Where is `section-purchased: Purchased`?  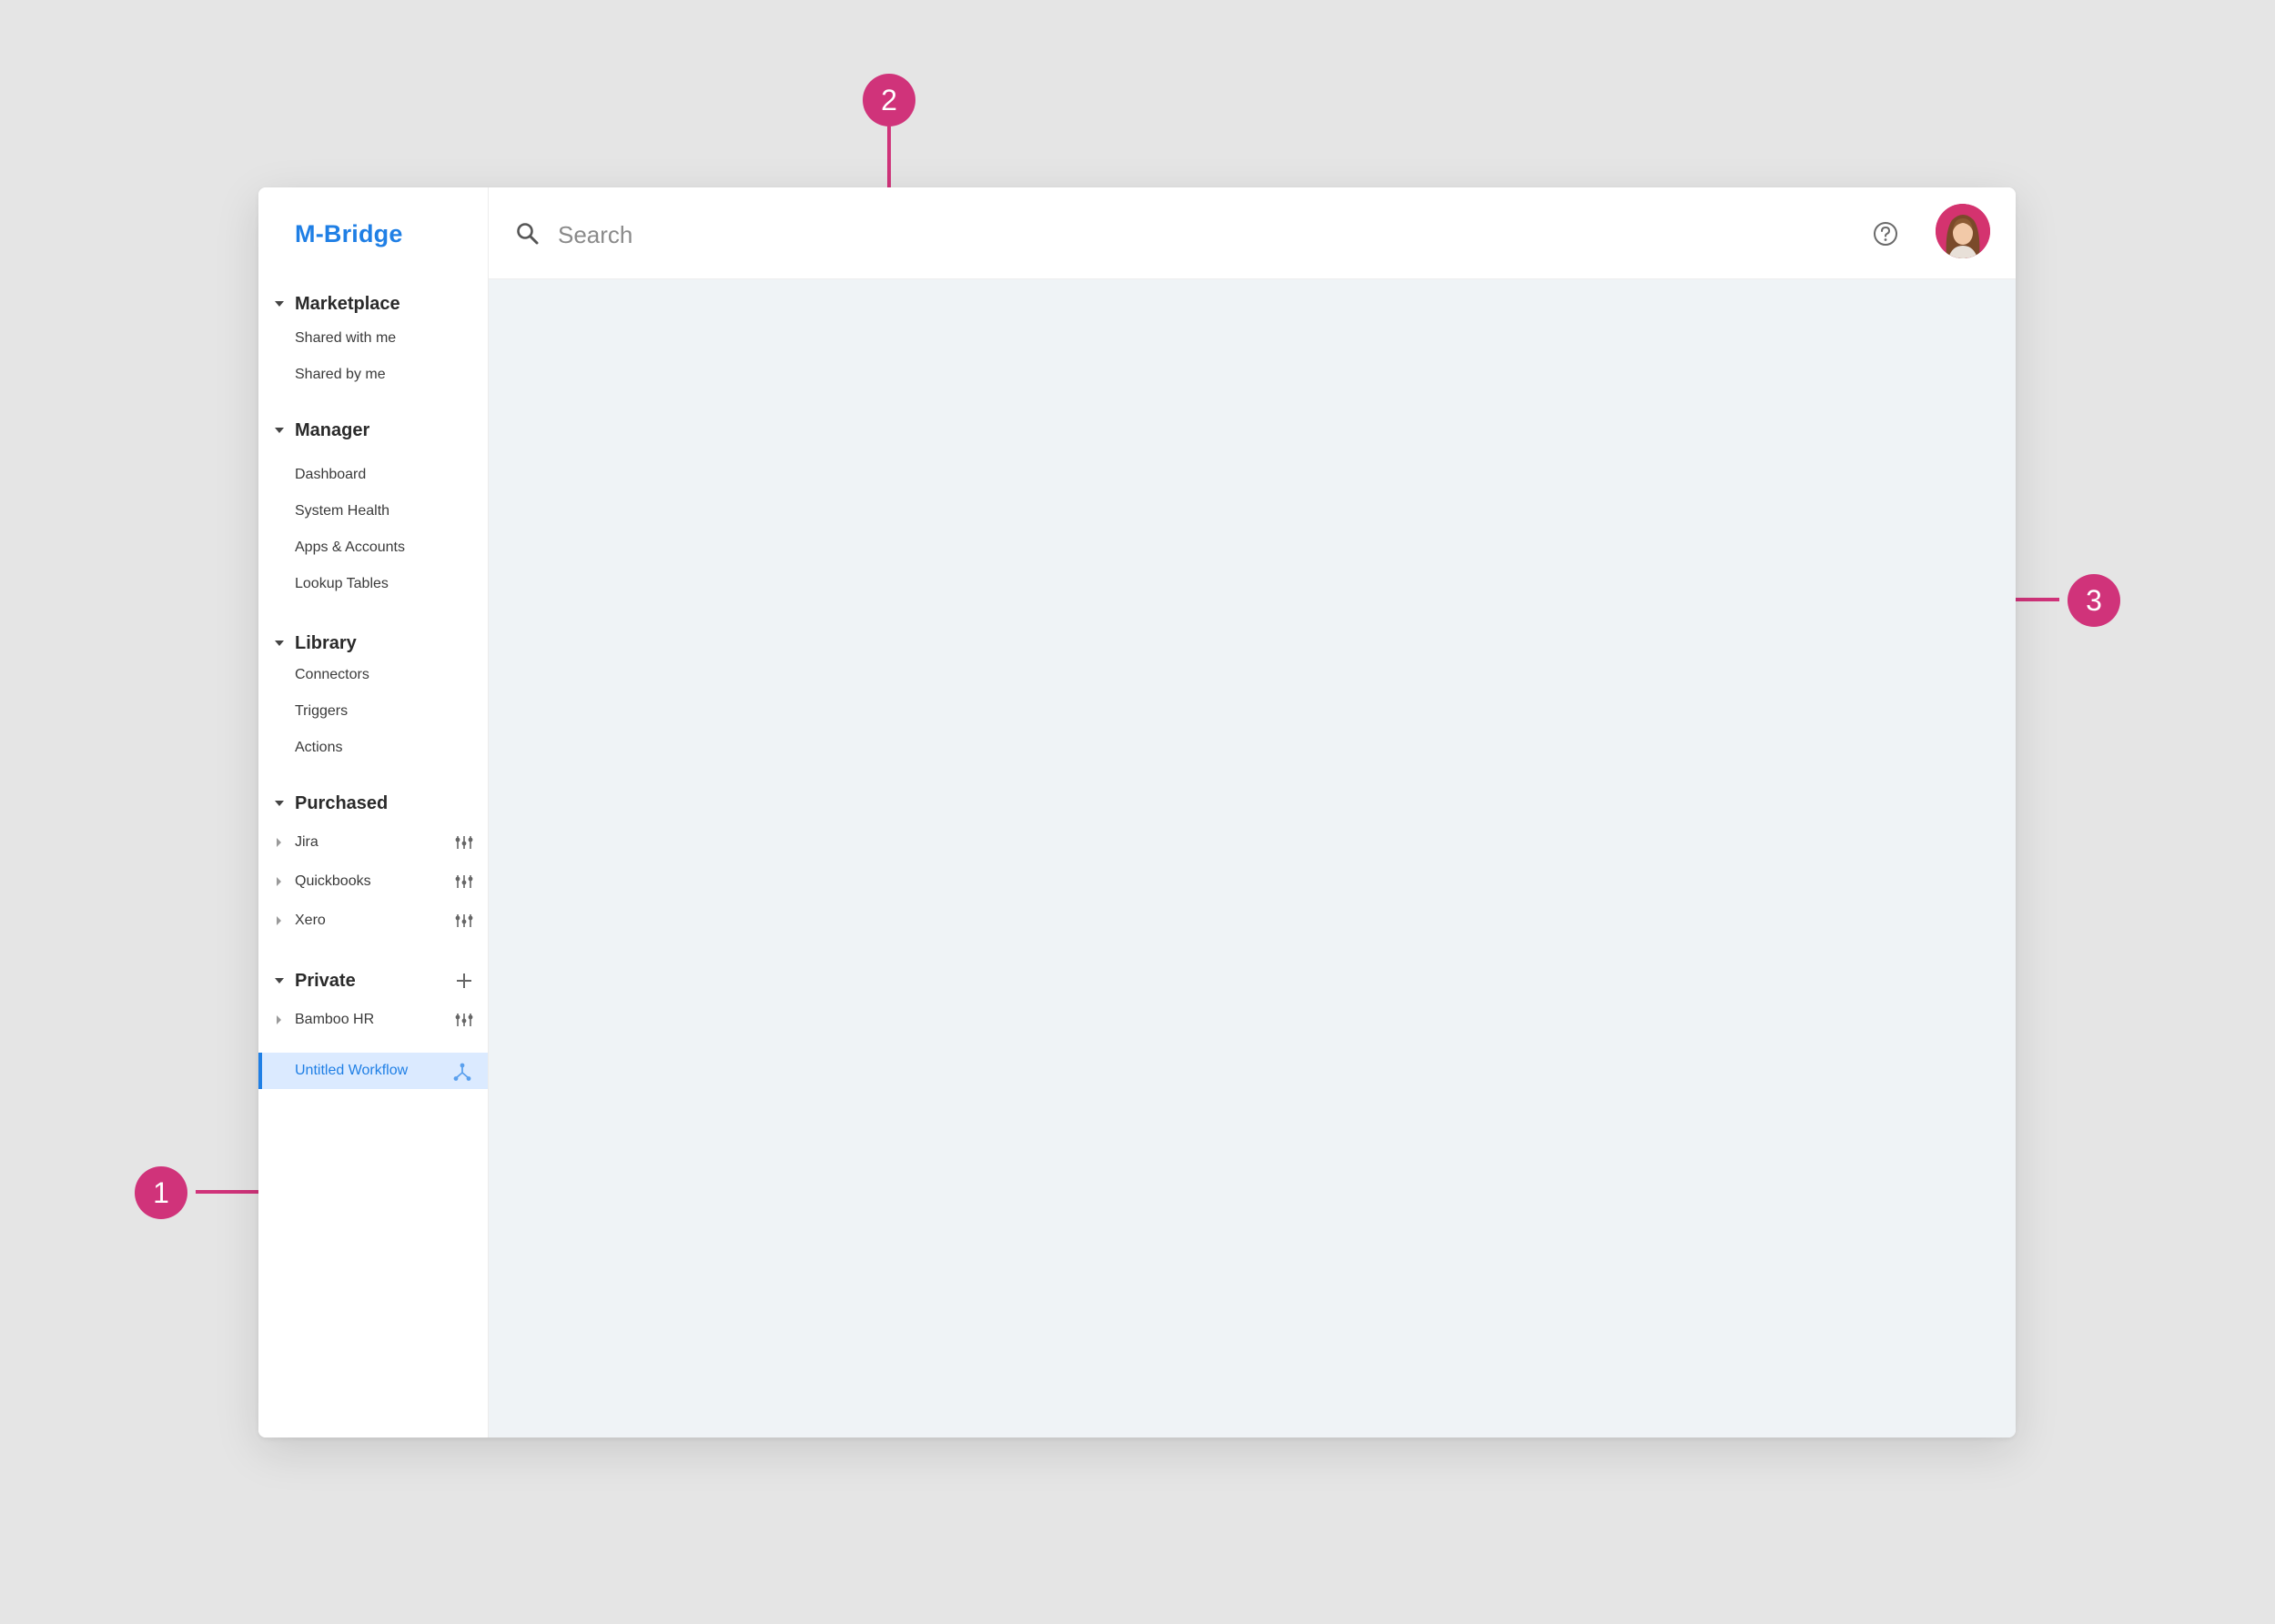 section-purchased: Purchased is located at coordinates (374, 803).